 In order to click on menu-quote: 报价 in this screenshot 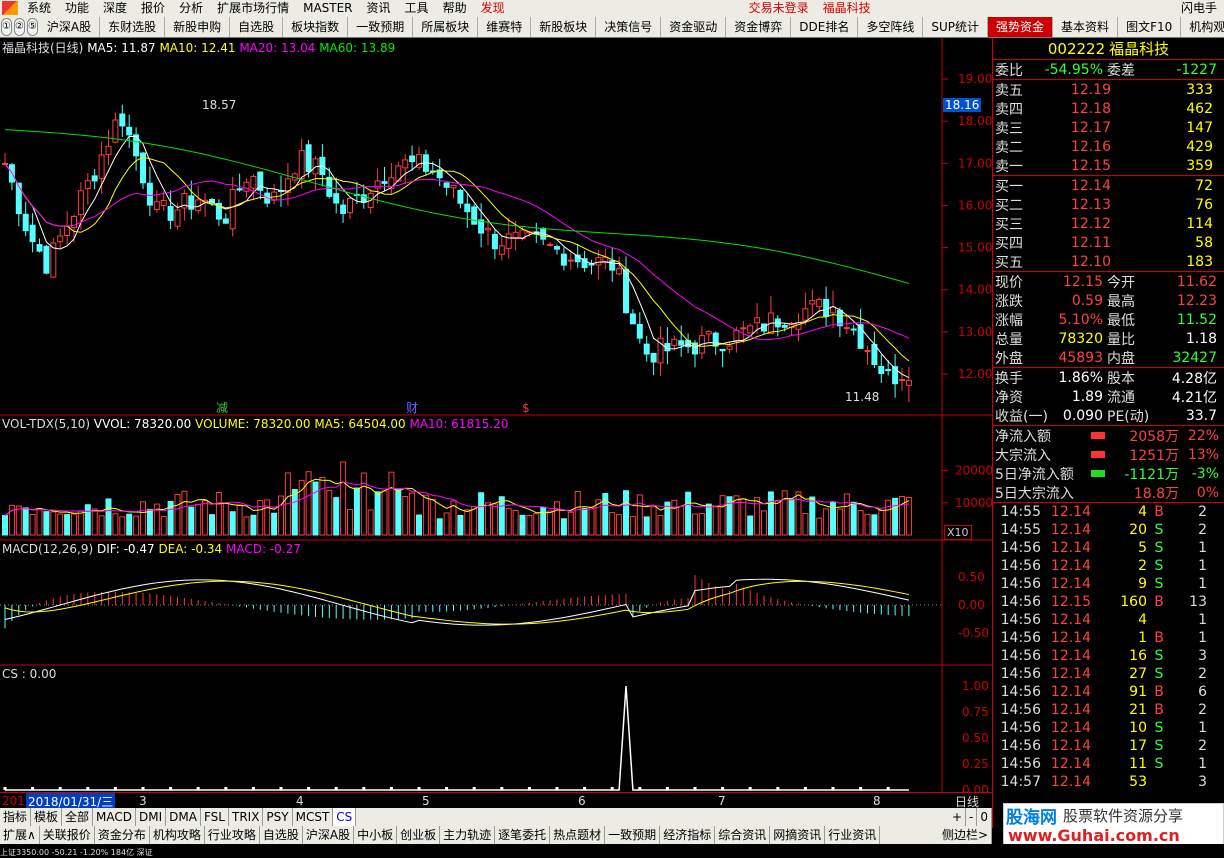, I will do `click(153, 8)`.